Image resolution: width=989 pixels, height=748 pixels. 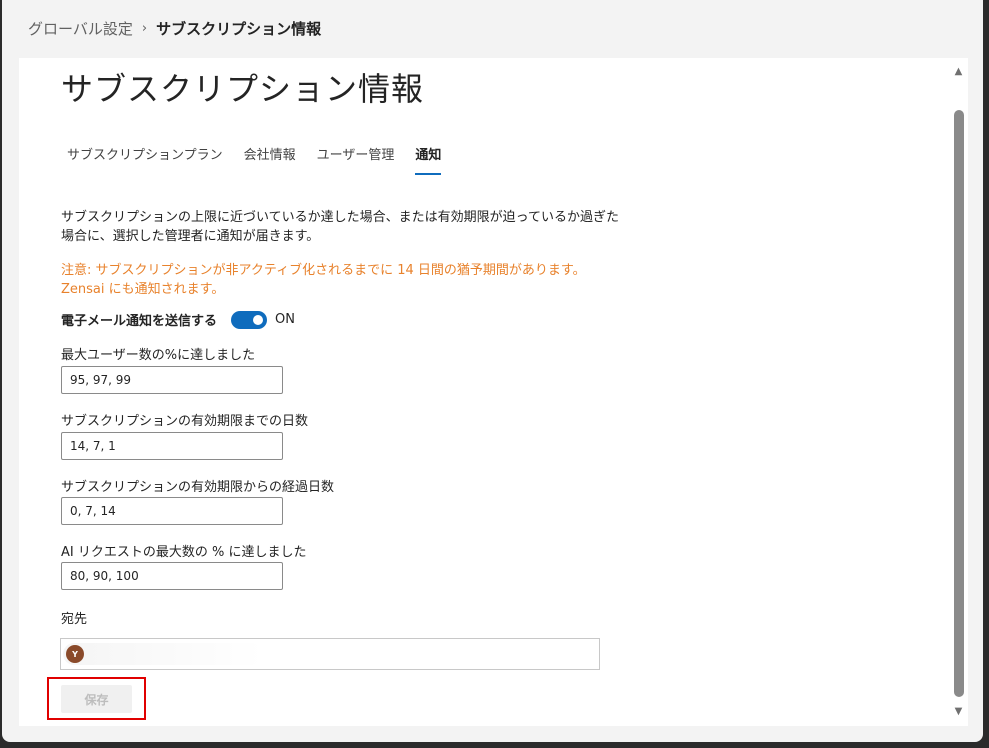 I want to click on page-title: サブスクリプション情報, so click(x=243, y=89).